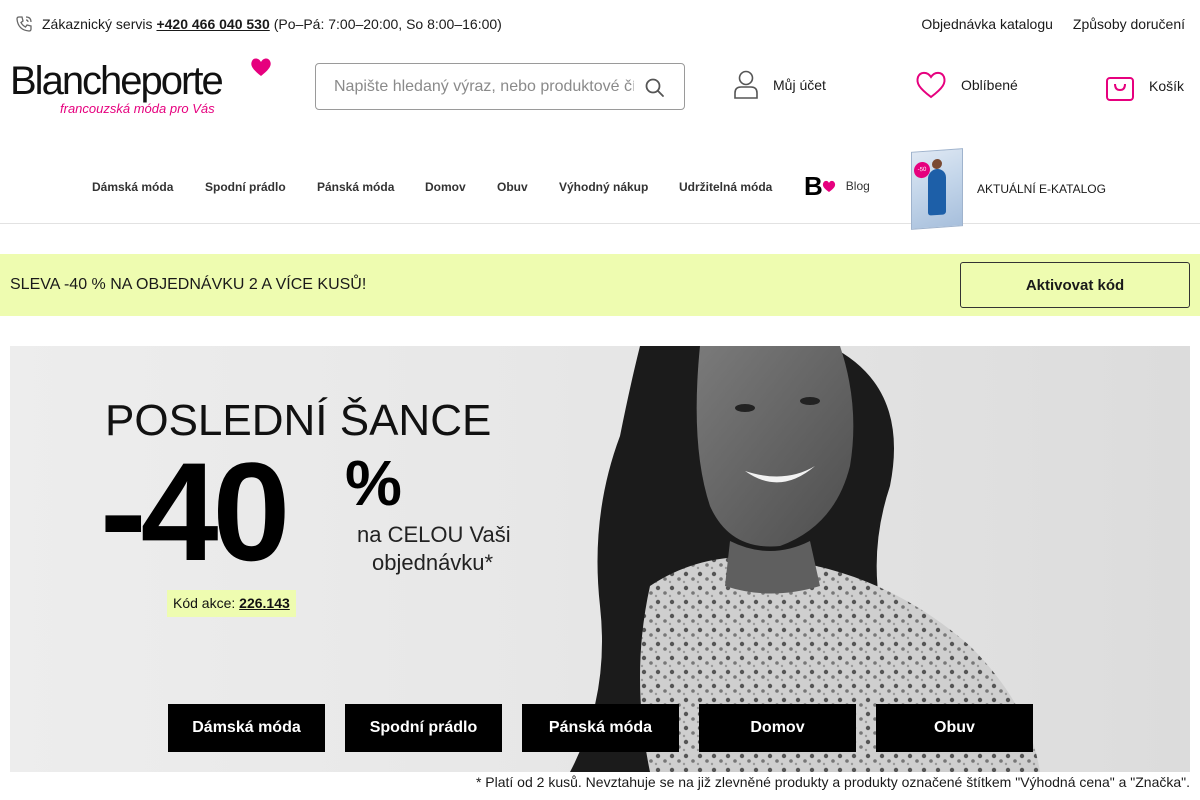 The image size is (1200, 800). I want to click on search-input, so click(484, 87).